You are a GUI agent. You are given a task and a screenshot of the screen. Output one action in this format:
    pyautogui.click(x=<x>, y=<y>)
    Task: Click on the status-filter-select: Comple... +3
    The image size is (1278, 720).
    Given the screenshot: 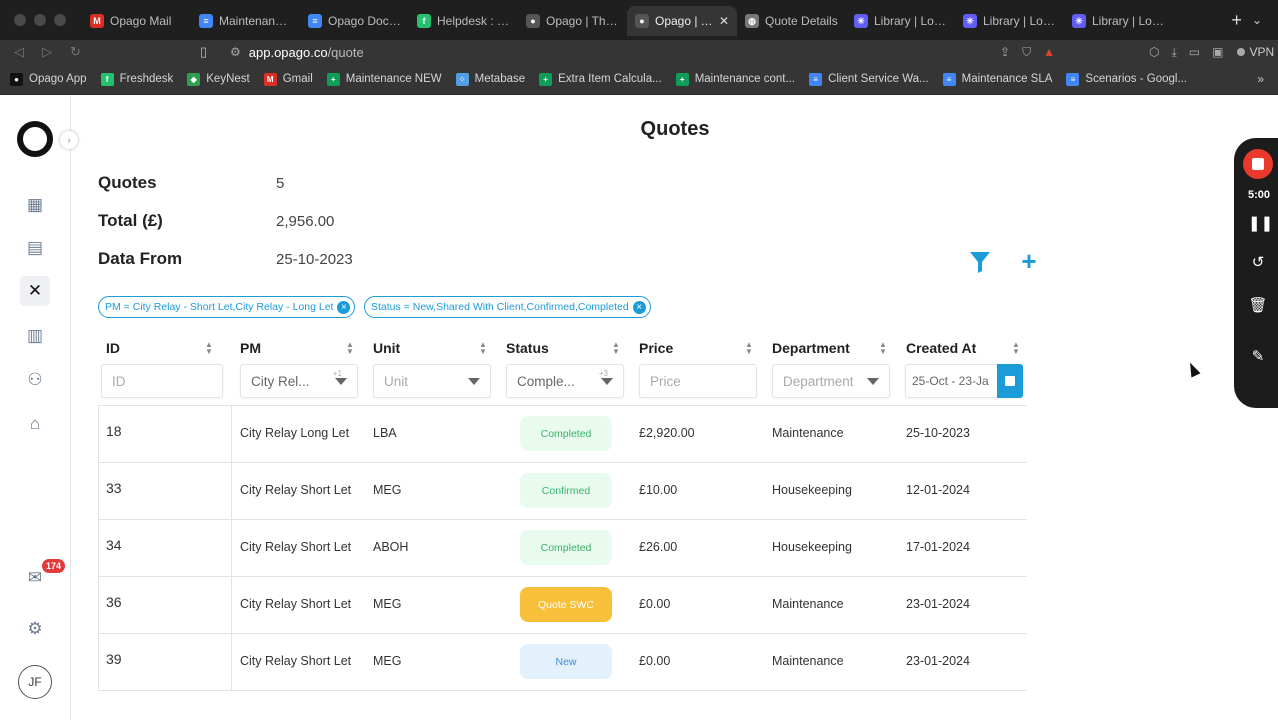 What is the action you would take?
    pyautogui.click(x=565, y=381)
    